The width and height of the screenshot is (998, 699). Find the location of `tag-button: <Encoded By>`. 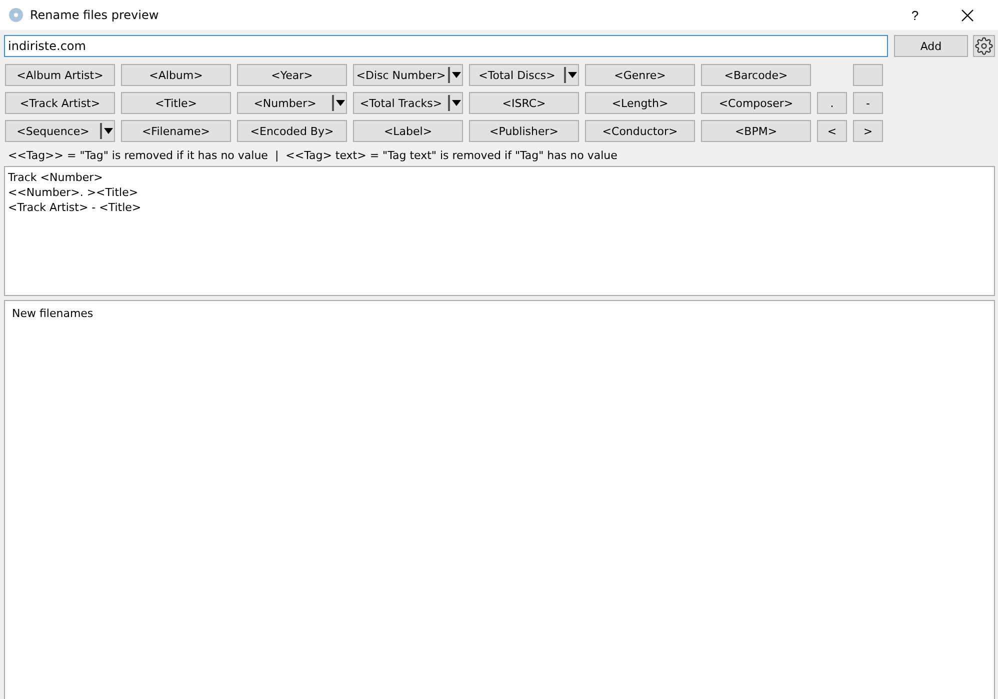

tag-button: <Encoded By> is located at coordinates (292, 131).